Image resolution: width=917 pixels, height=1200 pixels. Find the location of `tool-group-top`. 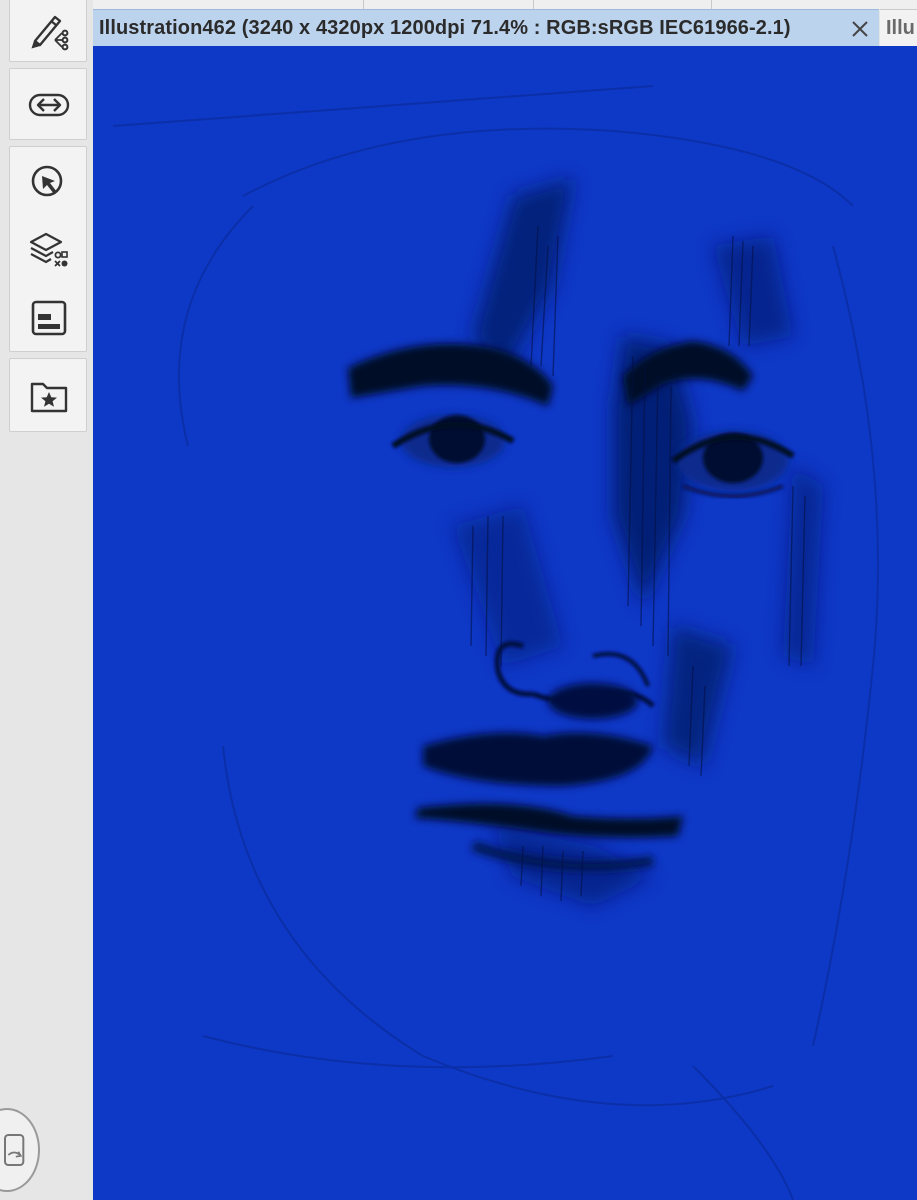

tool-group-top is located at coordinates (48, 31).